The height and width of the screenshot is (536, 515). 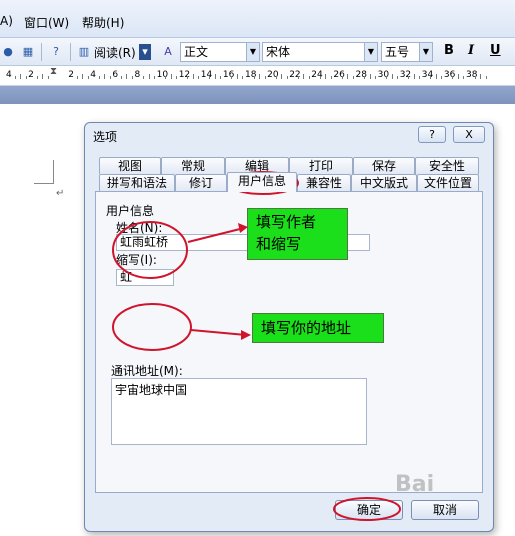 I want to click on read-mode-button: 阅读(R), so click(x=115, y=52).